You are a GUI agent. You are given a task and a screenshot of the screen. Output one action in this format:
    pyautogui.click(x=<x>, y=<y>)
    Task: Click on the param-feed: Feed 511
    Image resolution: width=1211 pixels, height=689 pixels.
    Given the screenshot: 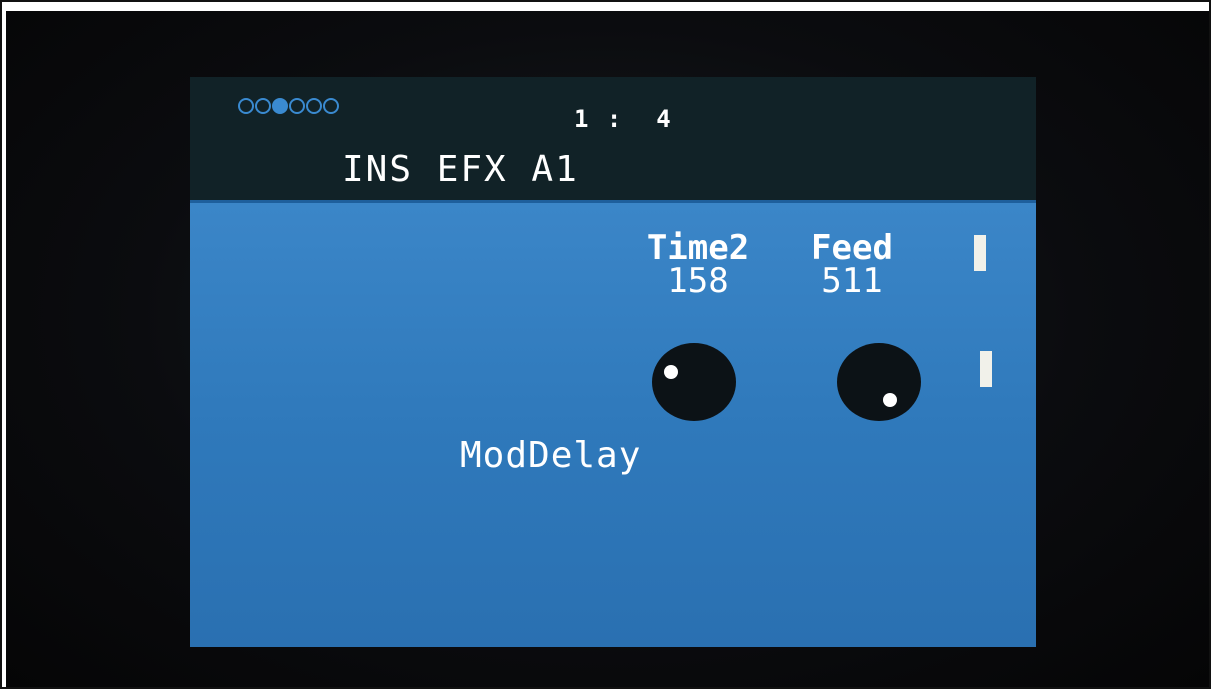 What is the action you would take?
    pyautogui.click(x=852, y=264)
    